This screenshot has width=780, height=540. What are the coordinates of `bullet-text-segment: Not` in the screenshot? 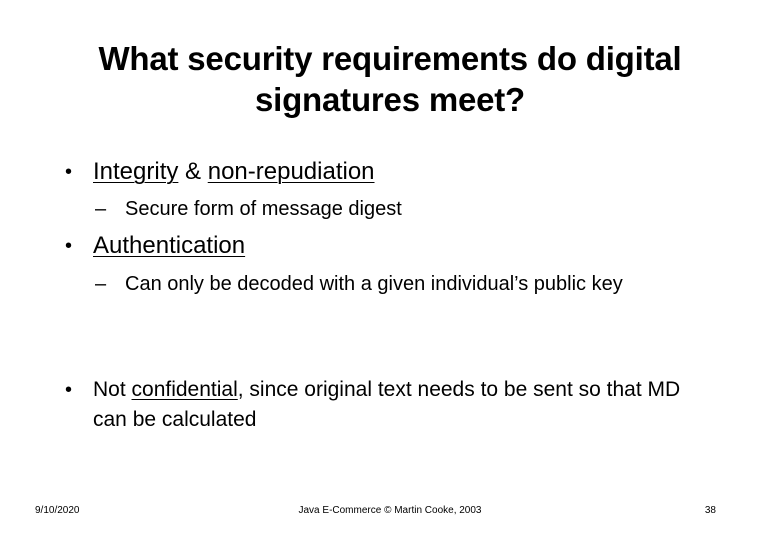 It's located at (112, 389).